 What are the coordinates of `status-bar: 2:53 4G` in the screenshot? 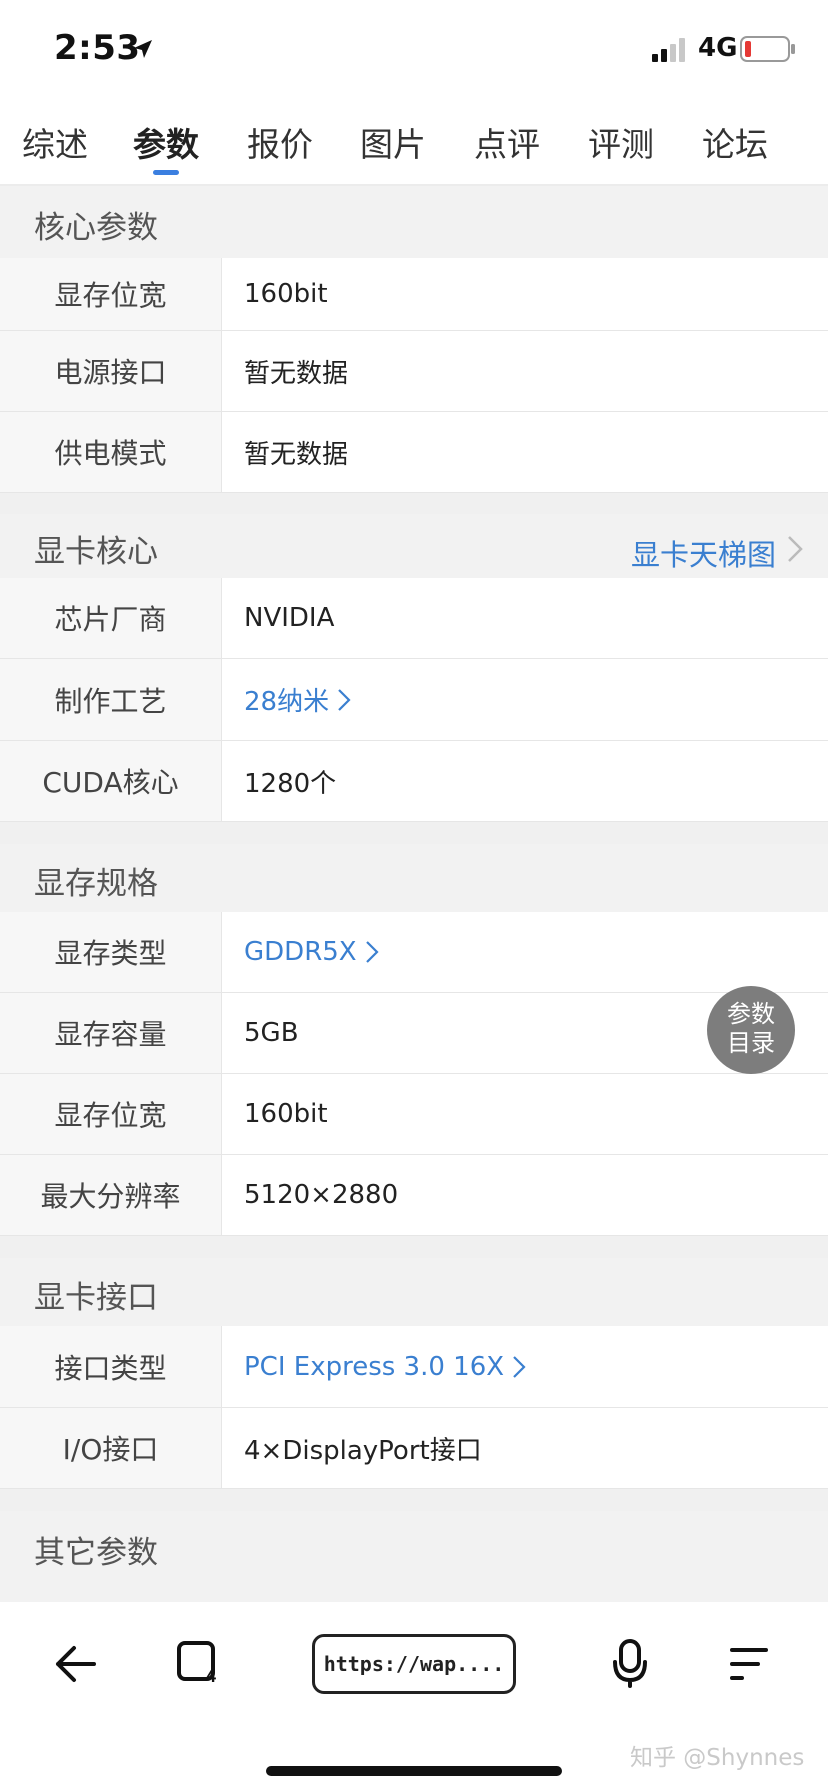 It's located at (414, 49).